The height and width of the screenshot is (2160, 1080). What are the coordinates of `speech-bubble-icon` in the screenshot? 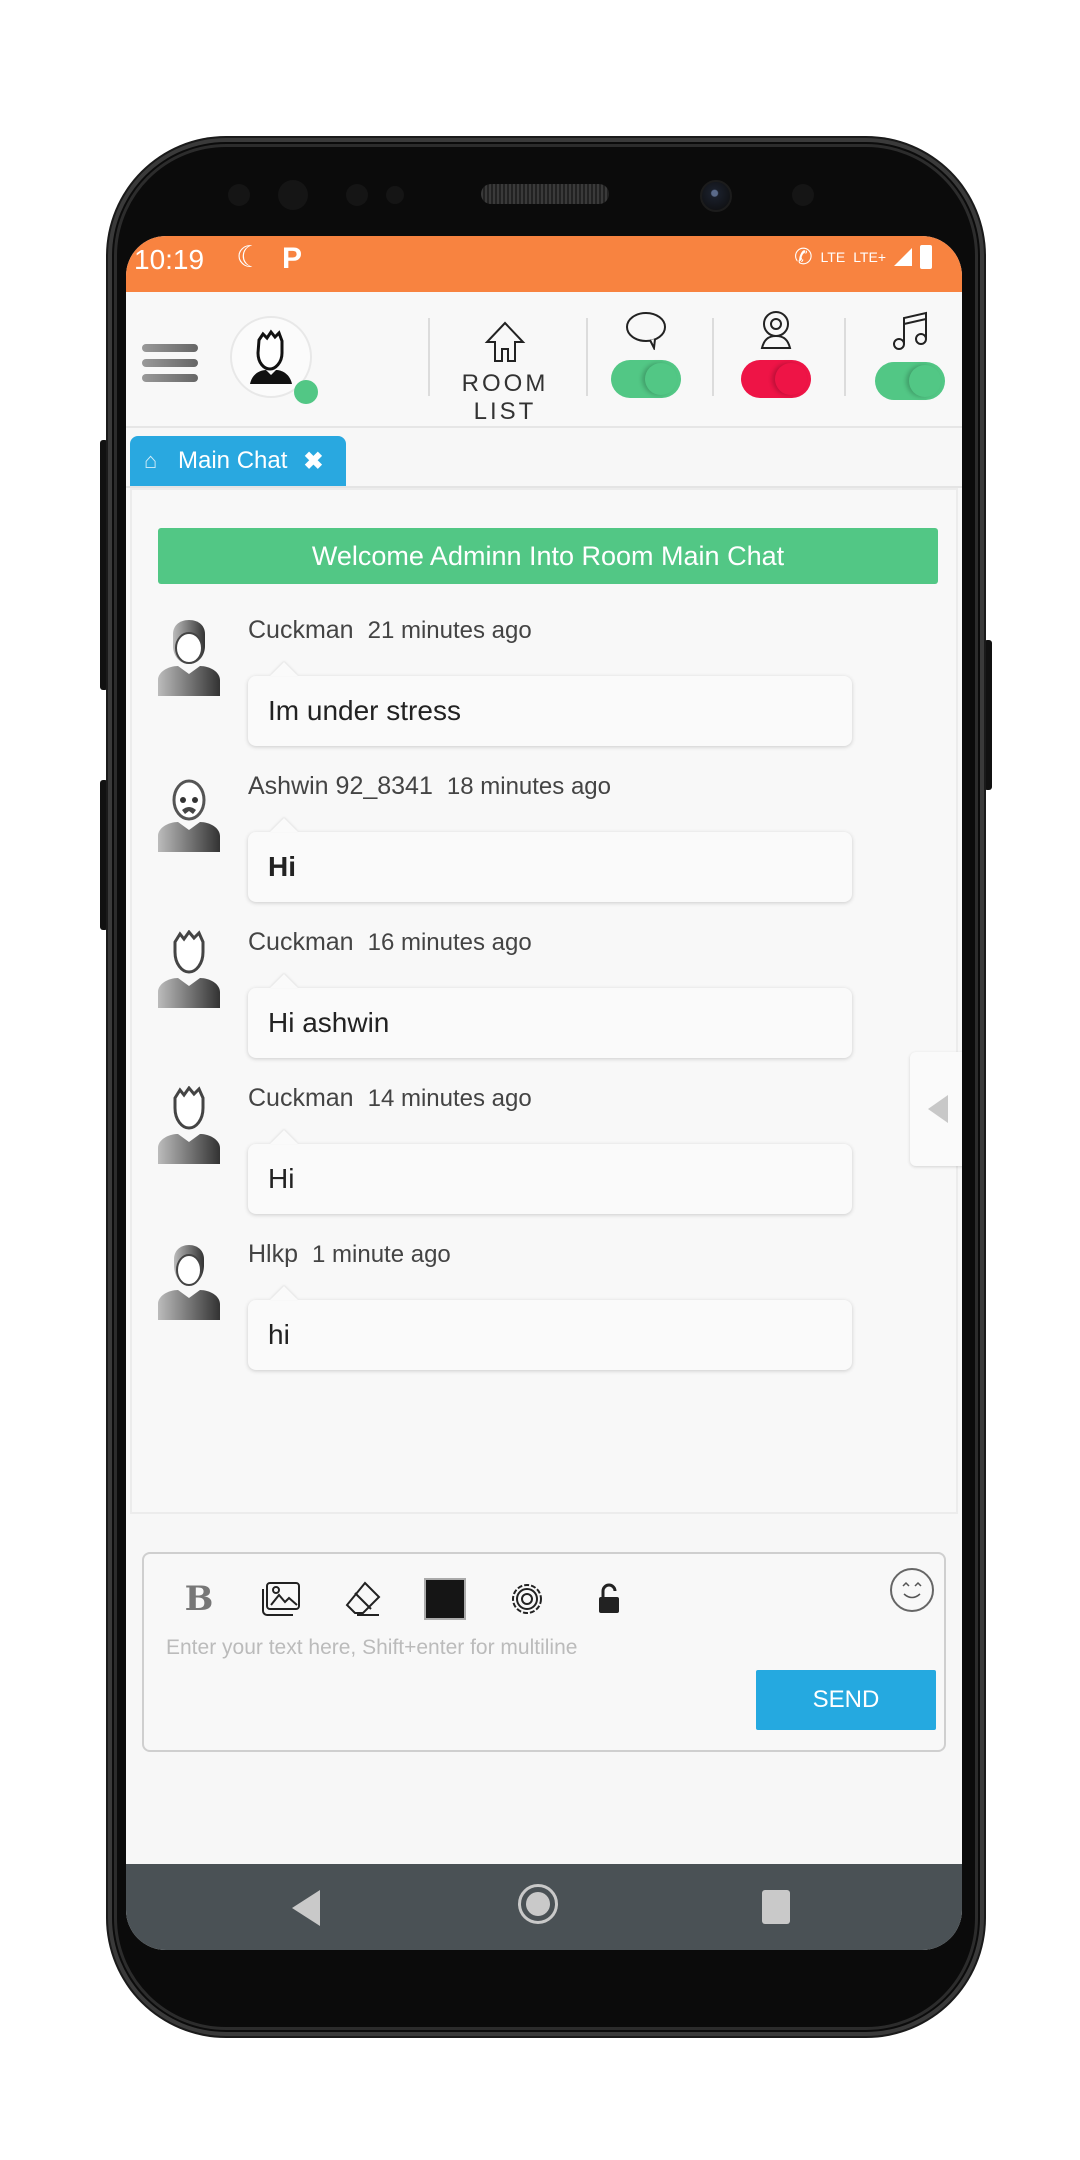 It's located at (646, 332).